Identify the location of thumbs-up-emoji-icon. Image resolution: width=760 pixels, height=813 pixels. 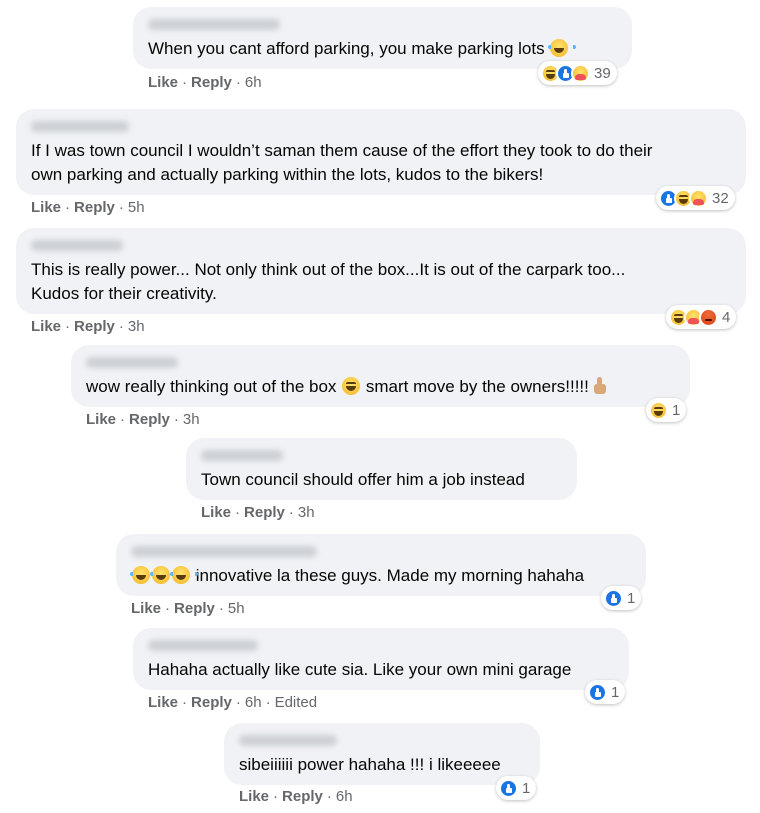
(600, 386).